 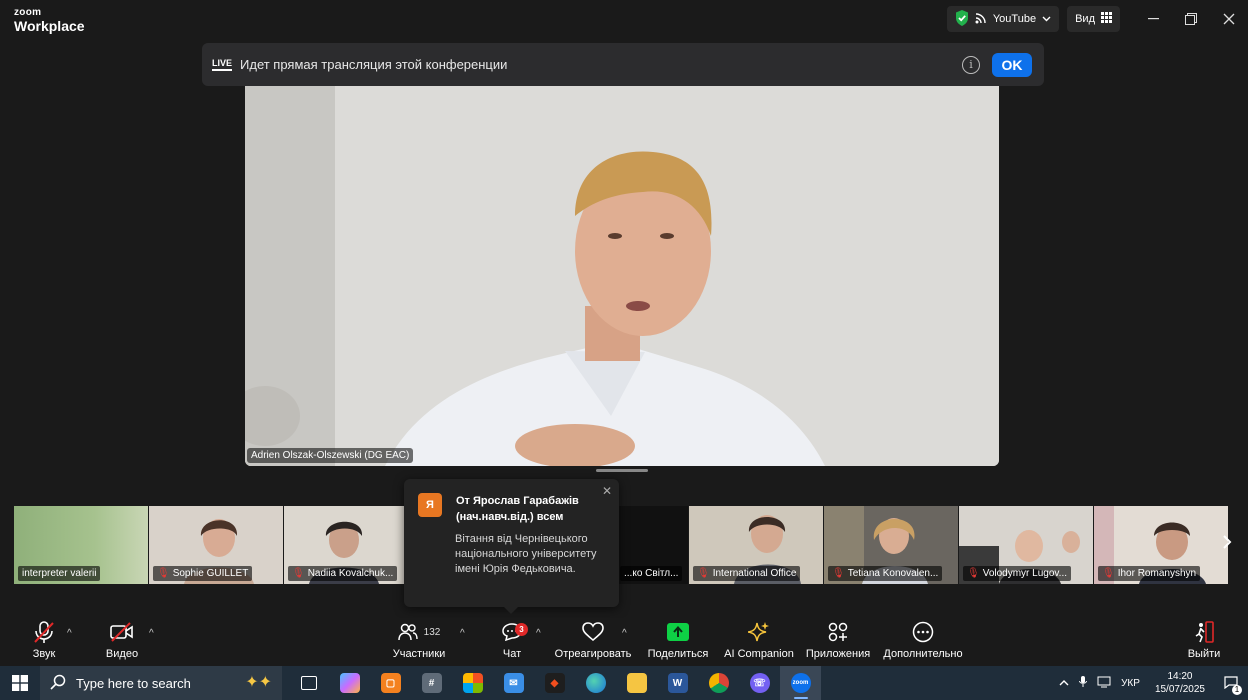 What do you see at coordinates (607, 491) in the screenshot?
I see `close-icon: ✕` at bounding box center [607, 491].